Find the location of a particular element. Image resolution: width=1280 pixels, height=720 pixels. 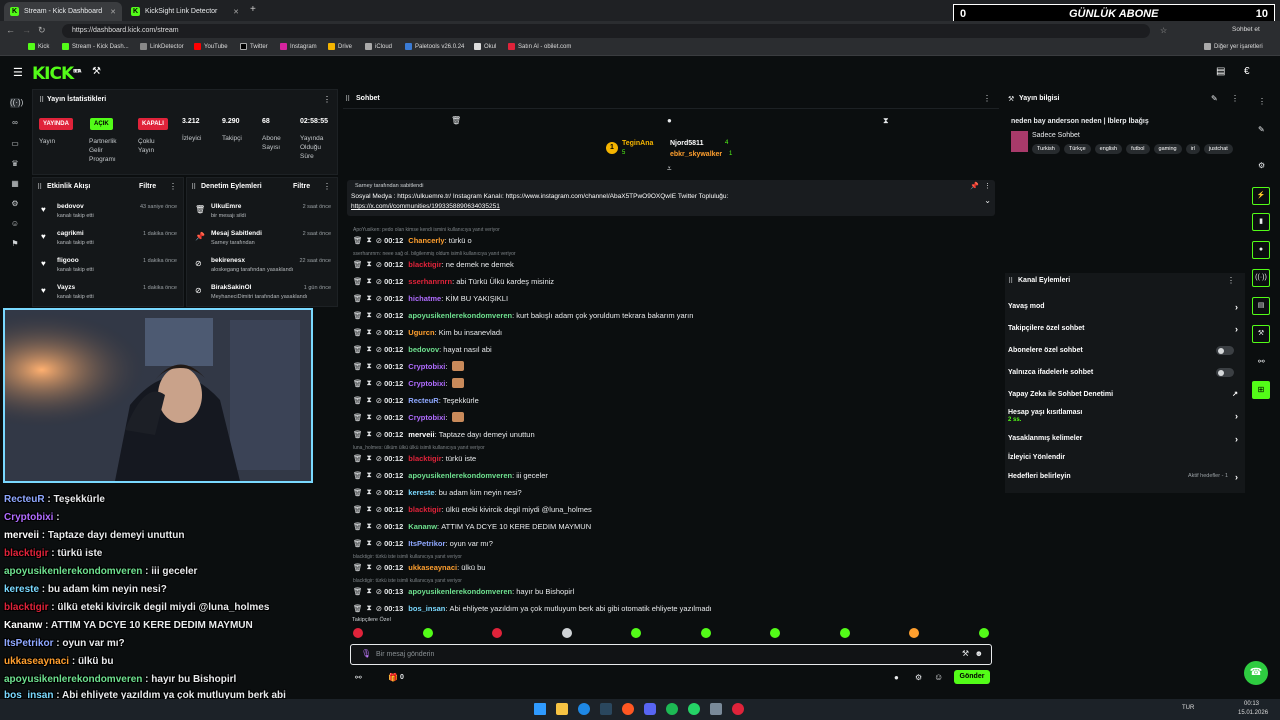

floating-chat-button: ☎ is located at coordinates (1256, 673).